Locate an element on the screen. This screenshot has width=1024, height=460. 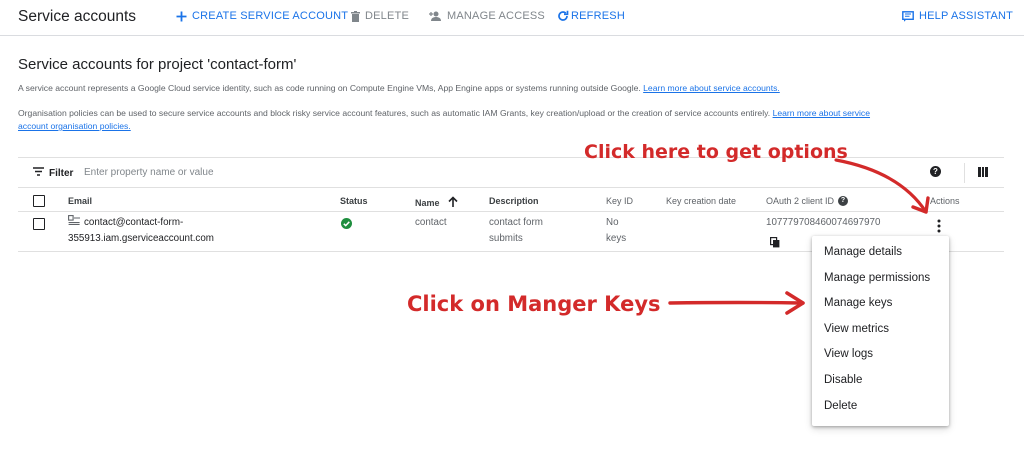
annotation-arrows is located at coordinates (799, 236).